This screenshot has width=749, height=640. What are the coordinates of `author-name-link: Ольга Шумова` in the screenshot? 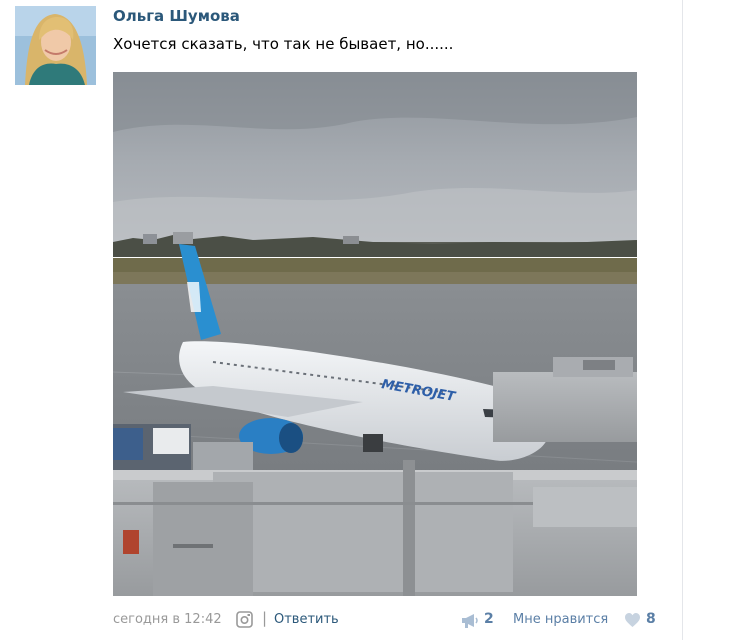 It's located at (176, 16).